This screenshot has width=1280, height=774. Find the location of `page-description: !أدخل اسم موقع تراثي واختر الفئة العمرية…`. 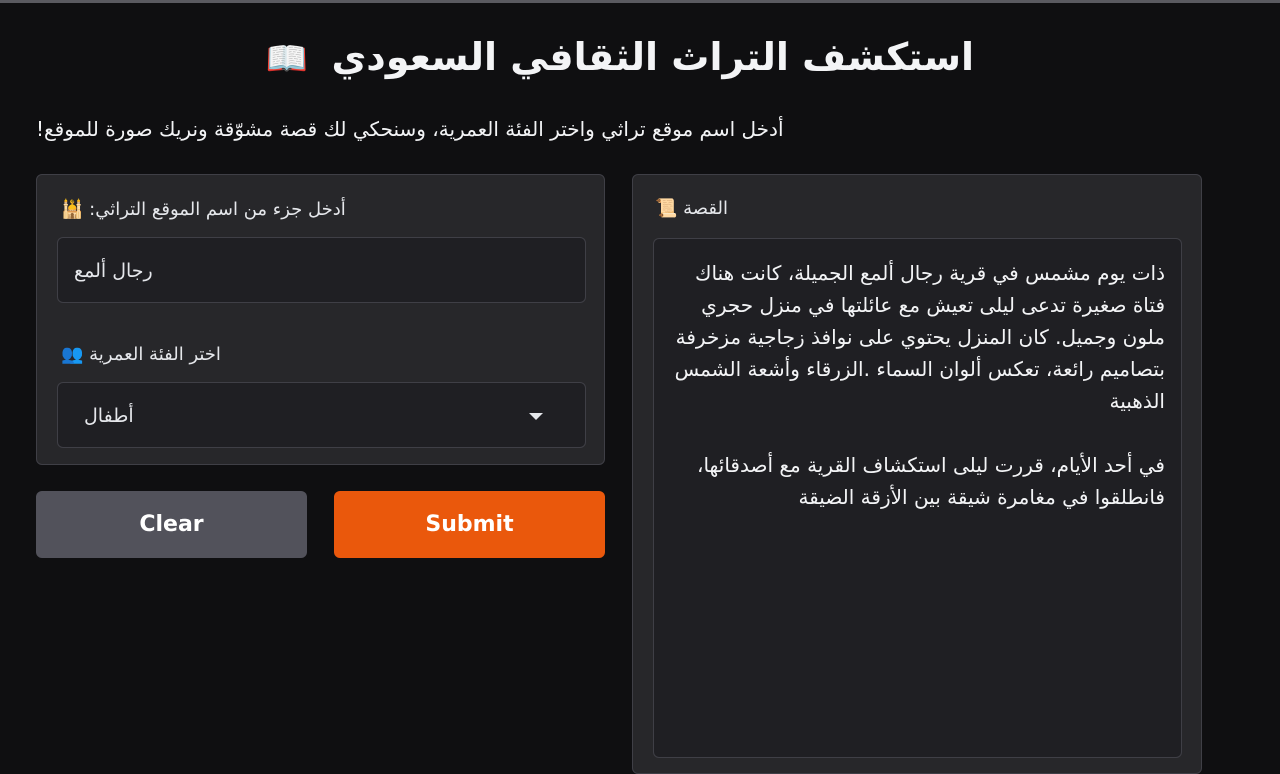

page-description: !أدخل اسم موقع تراثي واختر الفئة العمرية… is located at coordinates (410, 129).